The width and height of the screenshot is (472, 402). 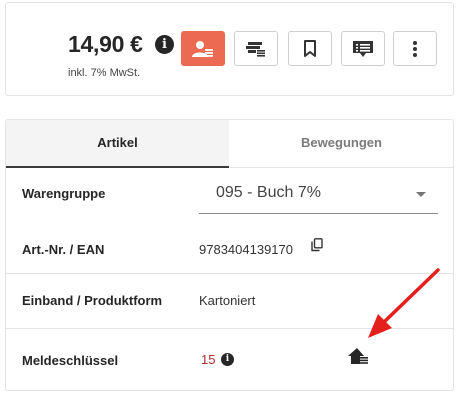 What do you see at coordinates (227, 300) in the screenshot?
I see `einband-value: Kartoniert` at bounding box center [227, 300].